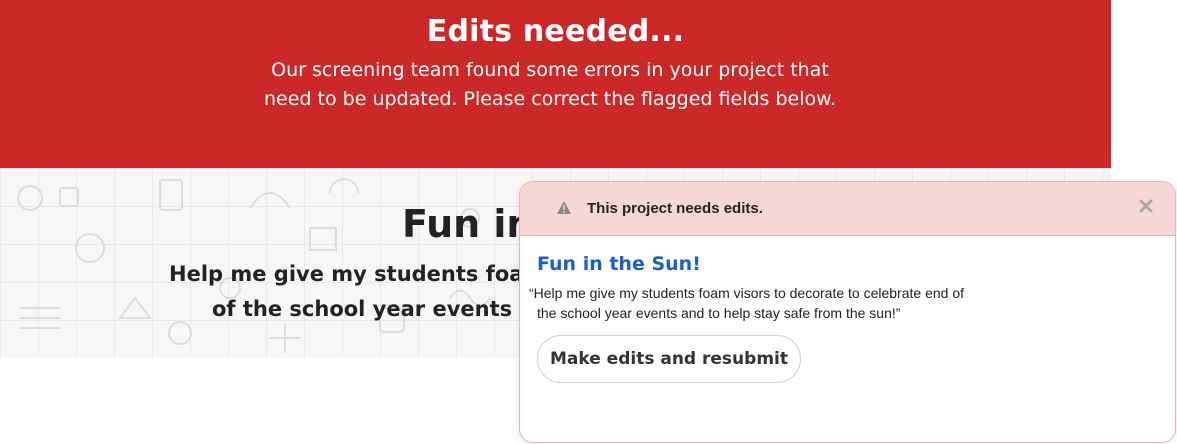 This screenshot has width=1177, height=444. I want to click on background-project-subtitle-line2: of the school year events, so click(362, 309).